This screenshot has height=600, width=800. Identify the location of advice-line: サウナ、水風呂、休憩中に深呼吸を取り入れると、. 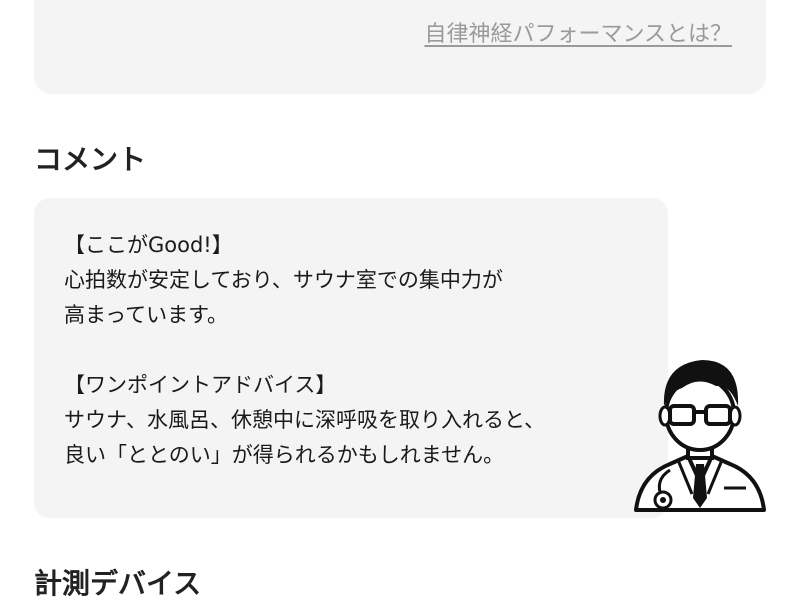
(305, 420).